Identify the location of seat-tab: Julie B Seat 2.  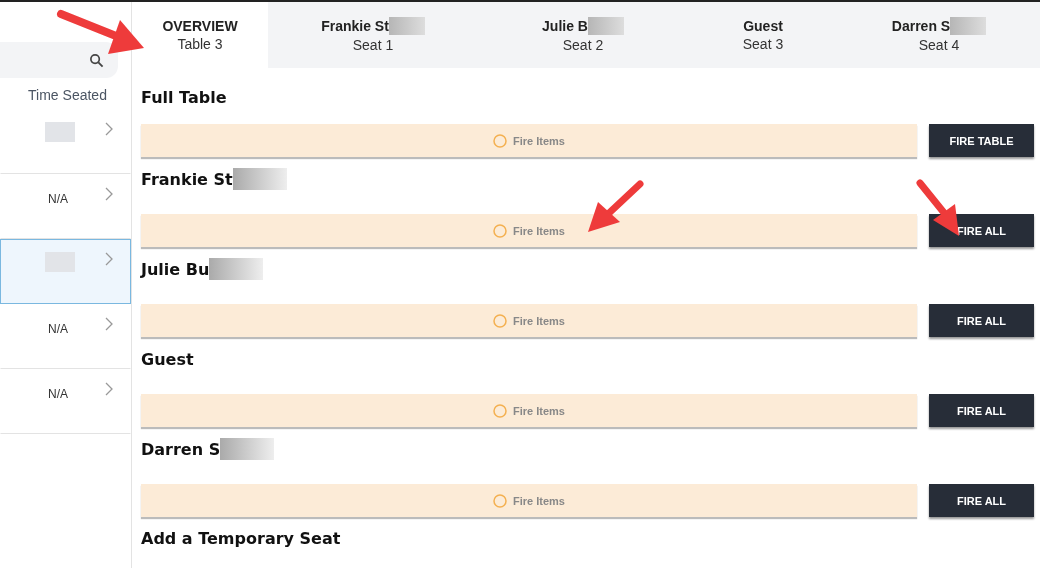
(583, 35).